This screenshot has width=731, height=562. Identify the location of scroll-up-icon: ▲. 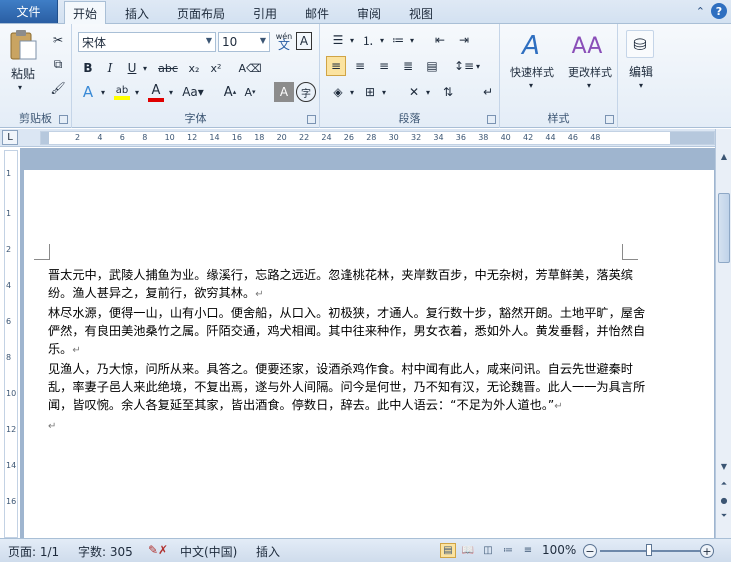
(724, 156).